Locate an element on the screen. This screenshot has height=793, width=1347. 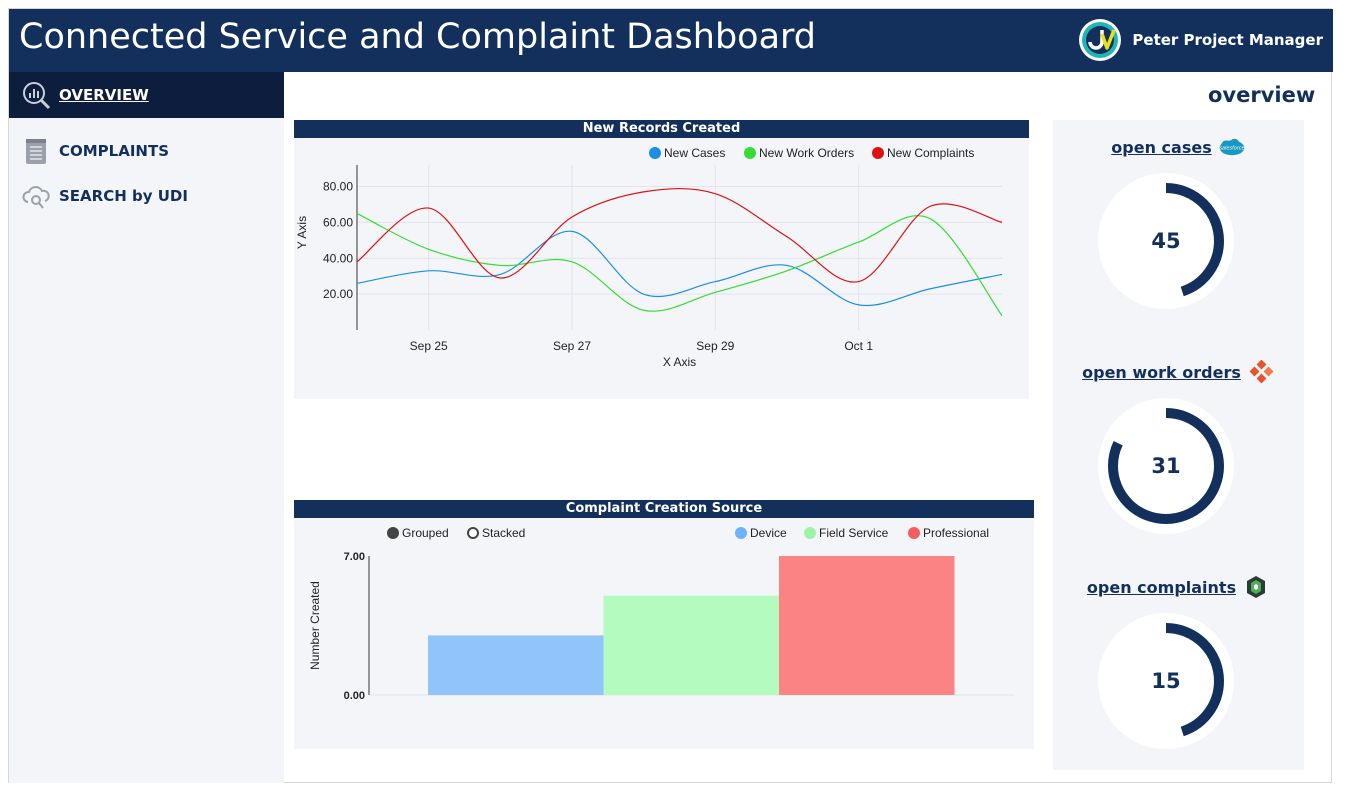
kpi-open-complaints: open complaints 15 is located at coordinates (1178, 672).